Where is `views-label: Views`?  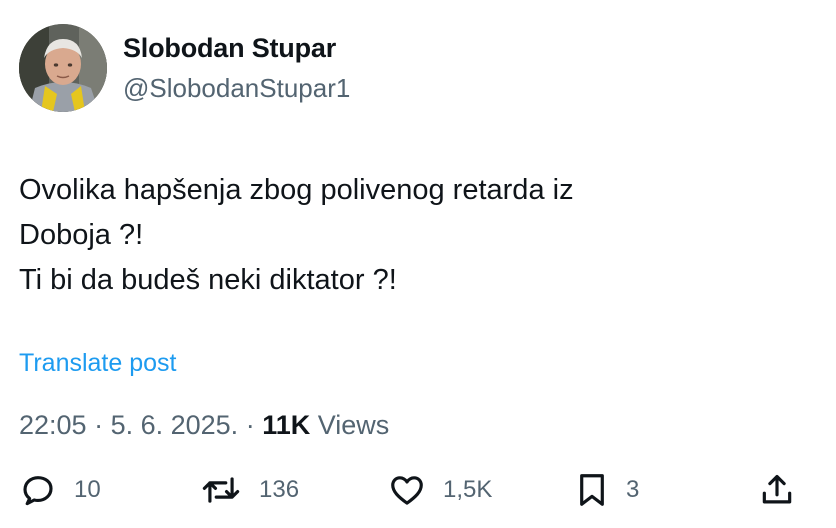 views-label: Views is located at coordinates (350, 425).